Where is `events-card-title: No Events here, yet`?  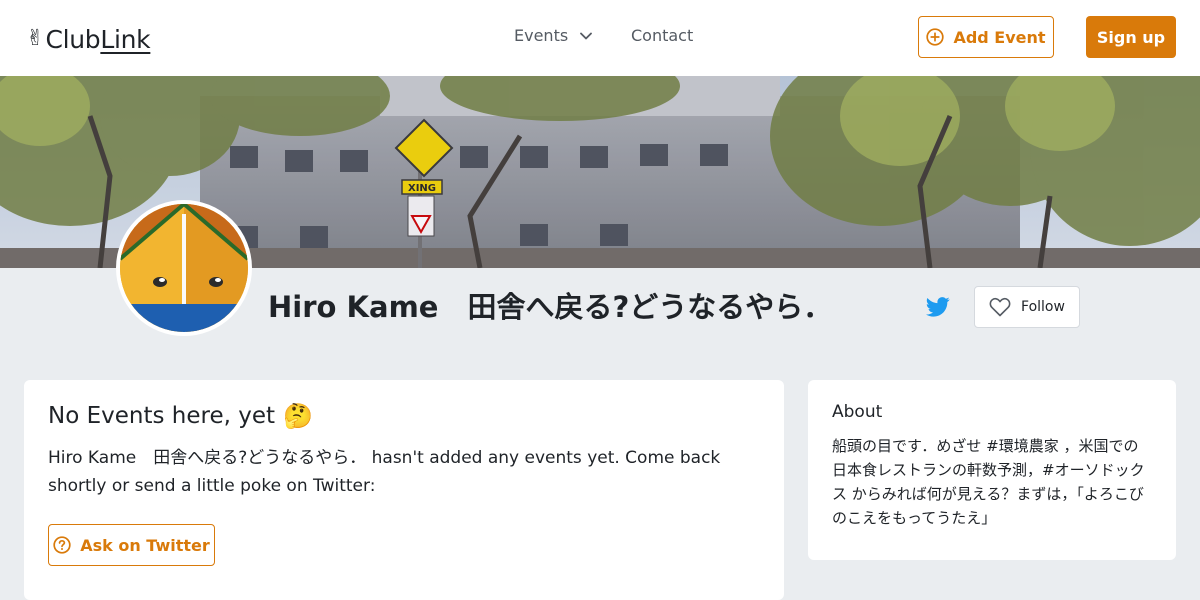
events-card-title: No Events here, yet is located at coordinates (162, 416).